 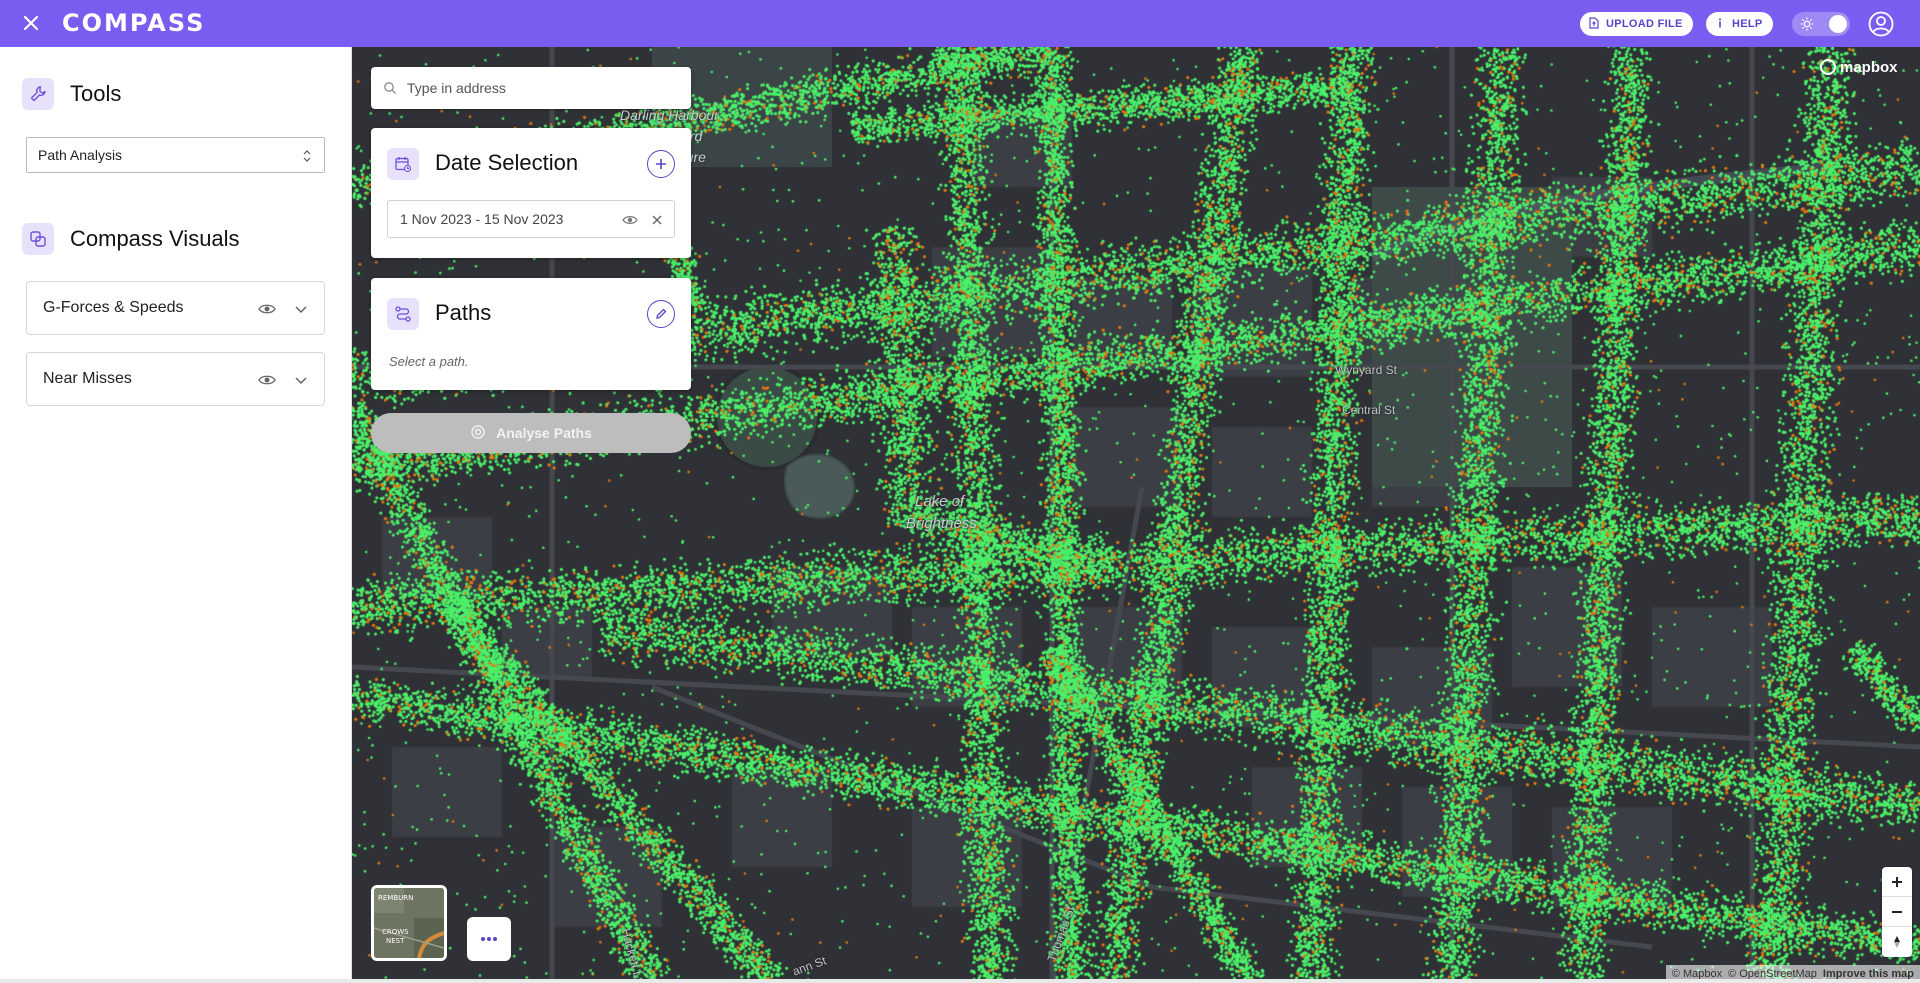 What do you see at coordinates (175, 379) in the screenshot?
I see `layer-card-near-misses: Near Misses` at bounding box center [175, 379].